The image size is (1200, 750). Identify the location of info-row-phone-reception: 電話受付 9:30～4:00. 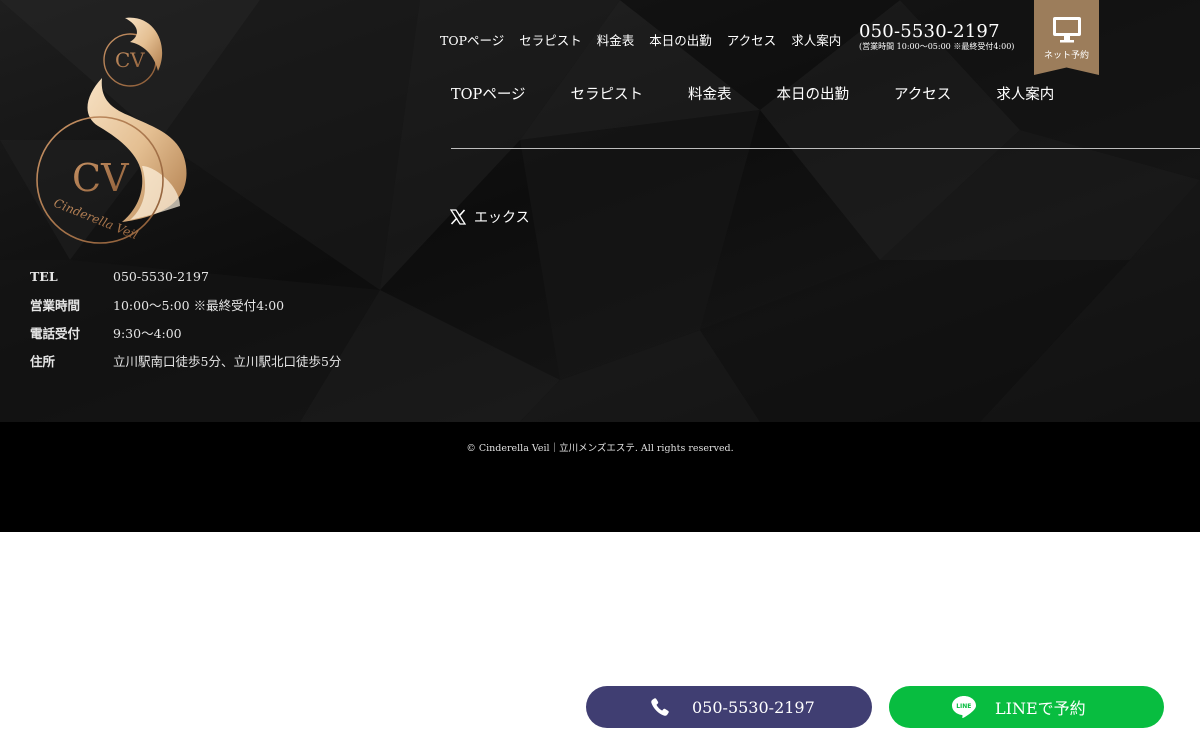
(230, 332).